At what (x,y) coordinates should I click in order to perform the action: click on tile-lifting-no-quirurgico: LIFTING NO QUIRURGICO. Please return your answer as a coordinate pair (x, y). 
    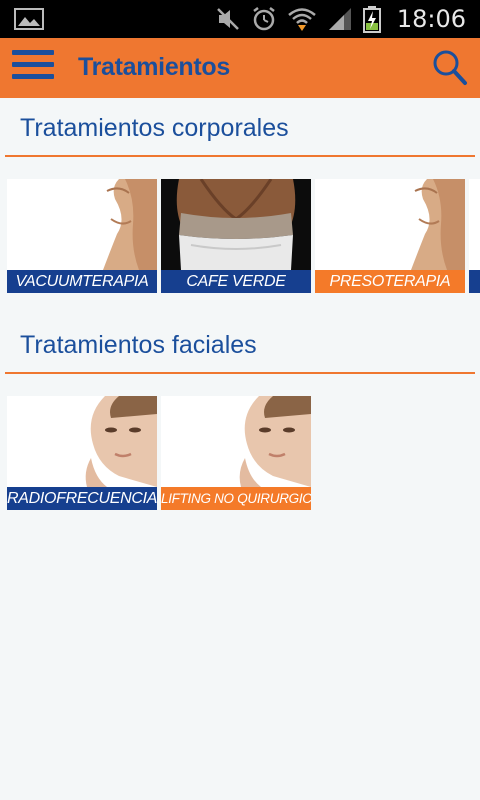
    Looking at the image, I should click on (236, 453).